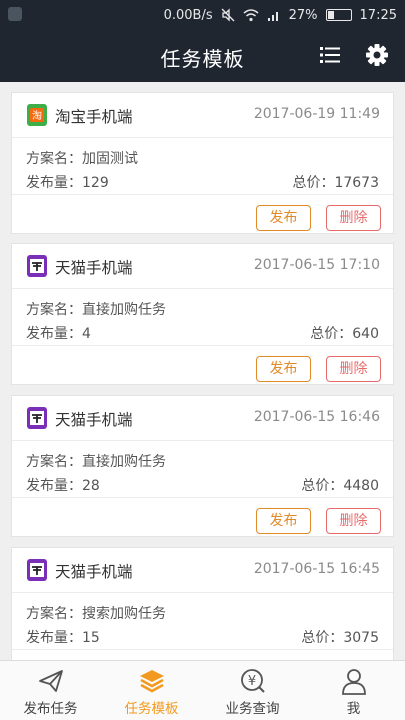 The image size is (405, 720). I want to click on svg-text: 淘, so click(37, 115).